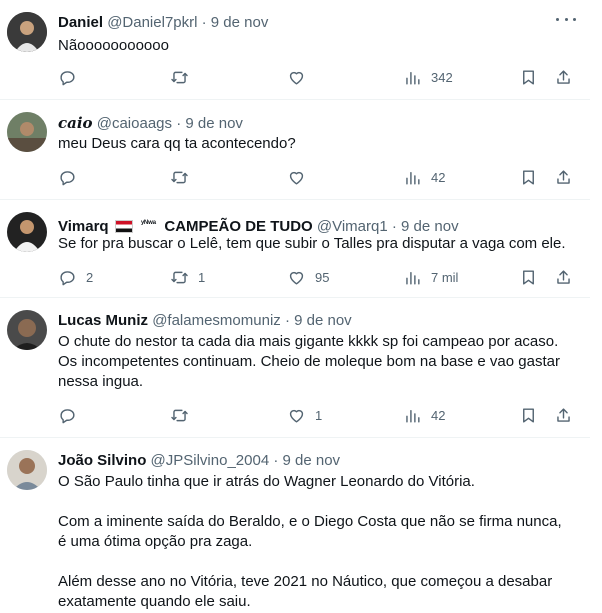  Describe the element at coordinates (318, 46) in the screenshot. I see `tweet-text: Nãooooooooooo` at that location.